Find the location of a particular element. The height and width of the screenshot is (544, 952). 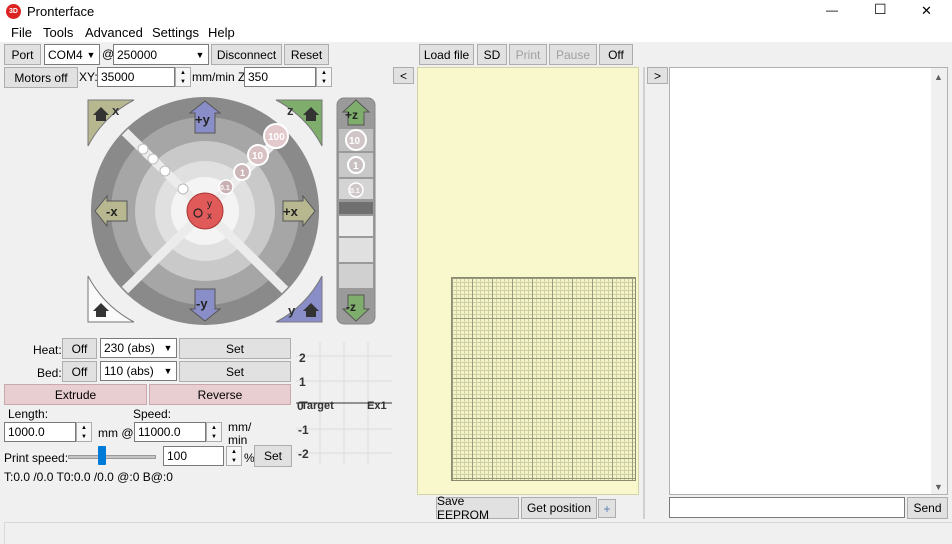

menu-tools: Tools is located at coordinates (58, 32).